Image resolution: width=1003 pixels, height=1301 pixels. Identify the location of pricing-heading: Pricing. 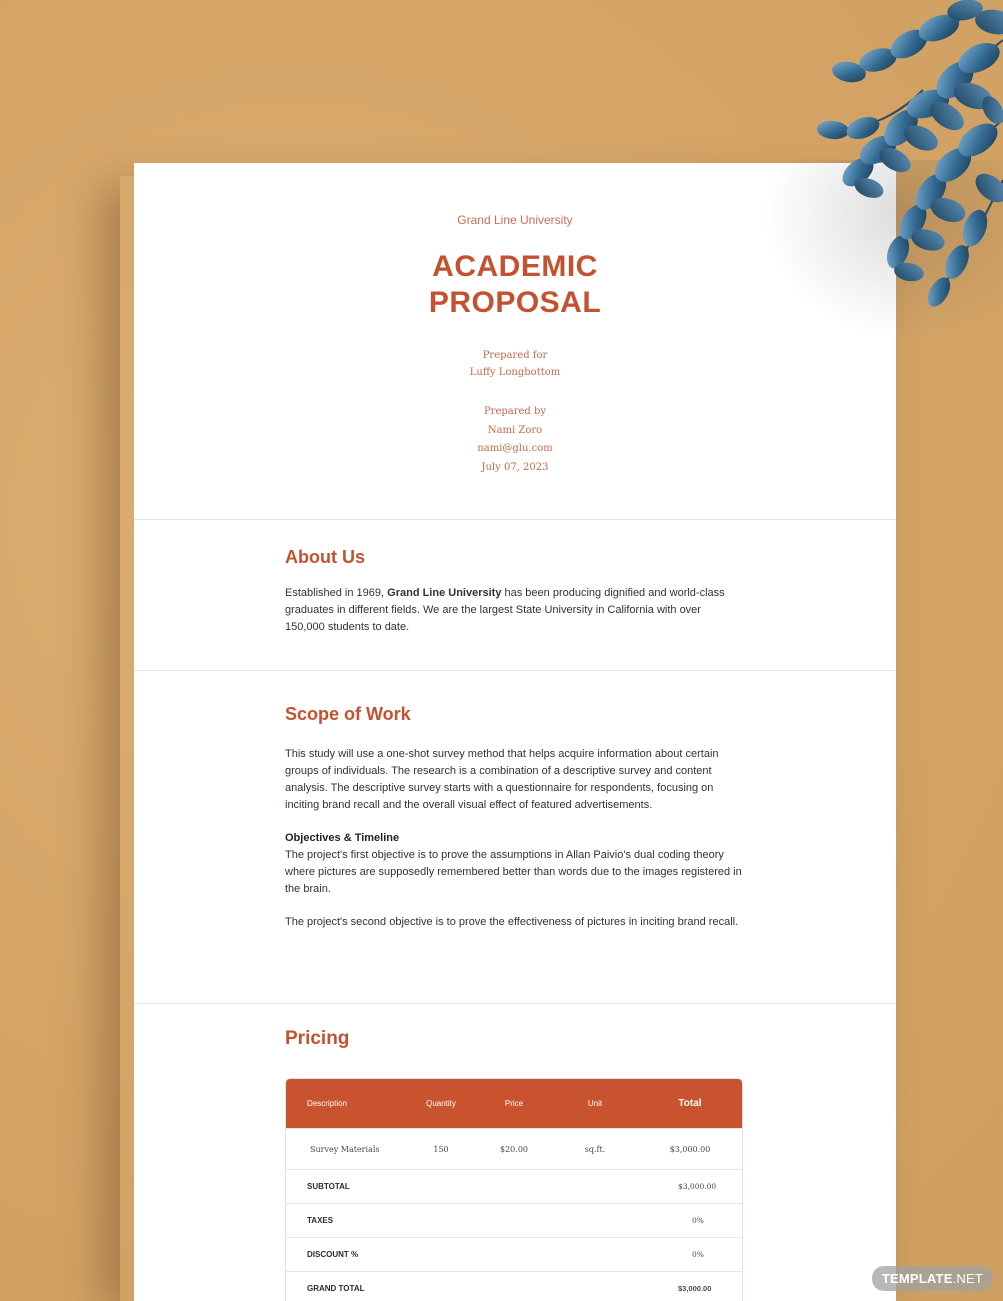
(317, 1038).